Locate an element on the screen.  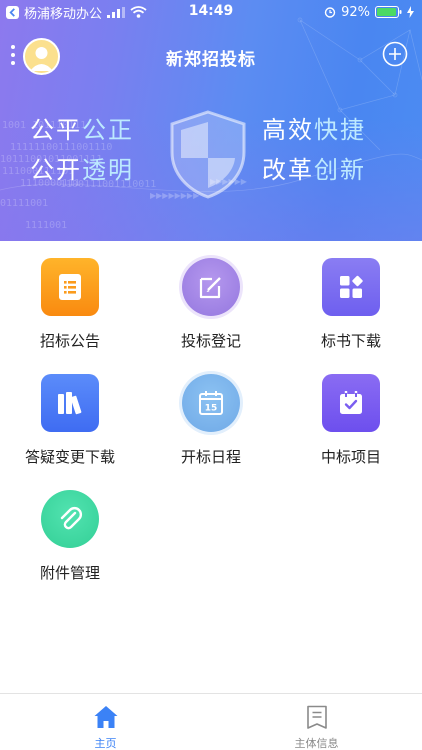
slogan-text: 公开 is located at coordinates (56, 170).